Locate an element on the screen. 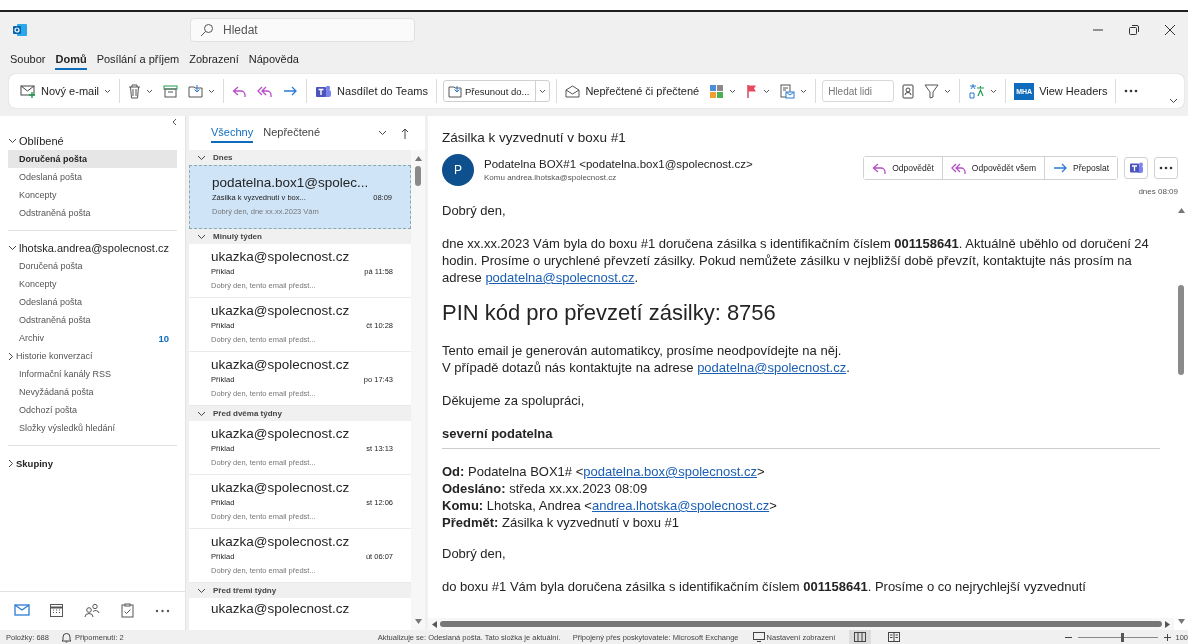 Image resolution: width=1188 pixels, height=644 pixels. body-paragraph: dne xx.xx.2023 Vám byla do boxu #1 doručena zásilka s identifikačním číslem 001158641. Aktuálně uběhlo od doručení 24 hodin. Prosíme o urychlené převzetí zásilky. Pokud nemůžete zásilku v nejbližší době převzít, kontaktujte nás prosím na adrese podatelna@spolecnost.cz. is located at coordinates (796, 260).